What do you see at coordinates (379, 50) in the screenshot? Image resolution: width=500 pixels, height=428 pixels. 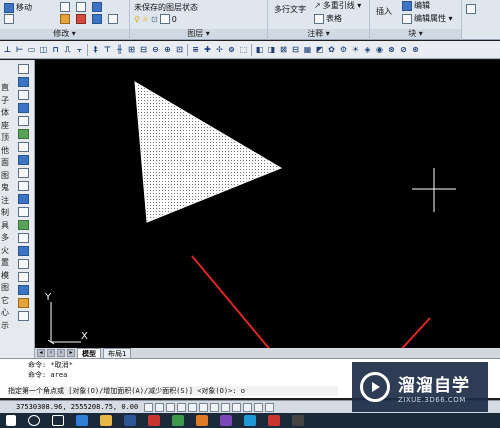 I see `toolbar-icon-31: ◉` at bounding box center [379, 50].